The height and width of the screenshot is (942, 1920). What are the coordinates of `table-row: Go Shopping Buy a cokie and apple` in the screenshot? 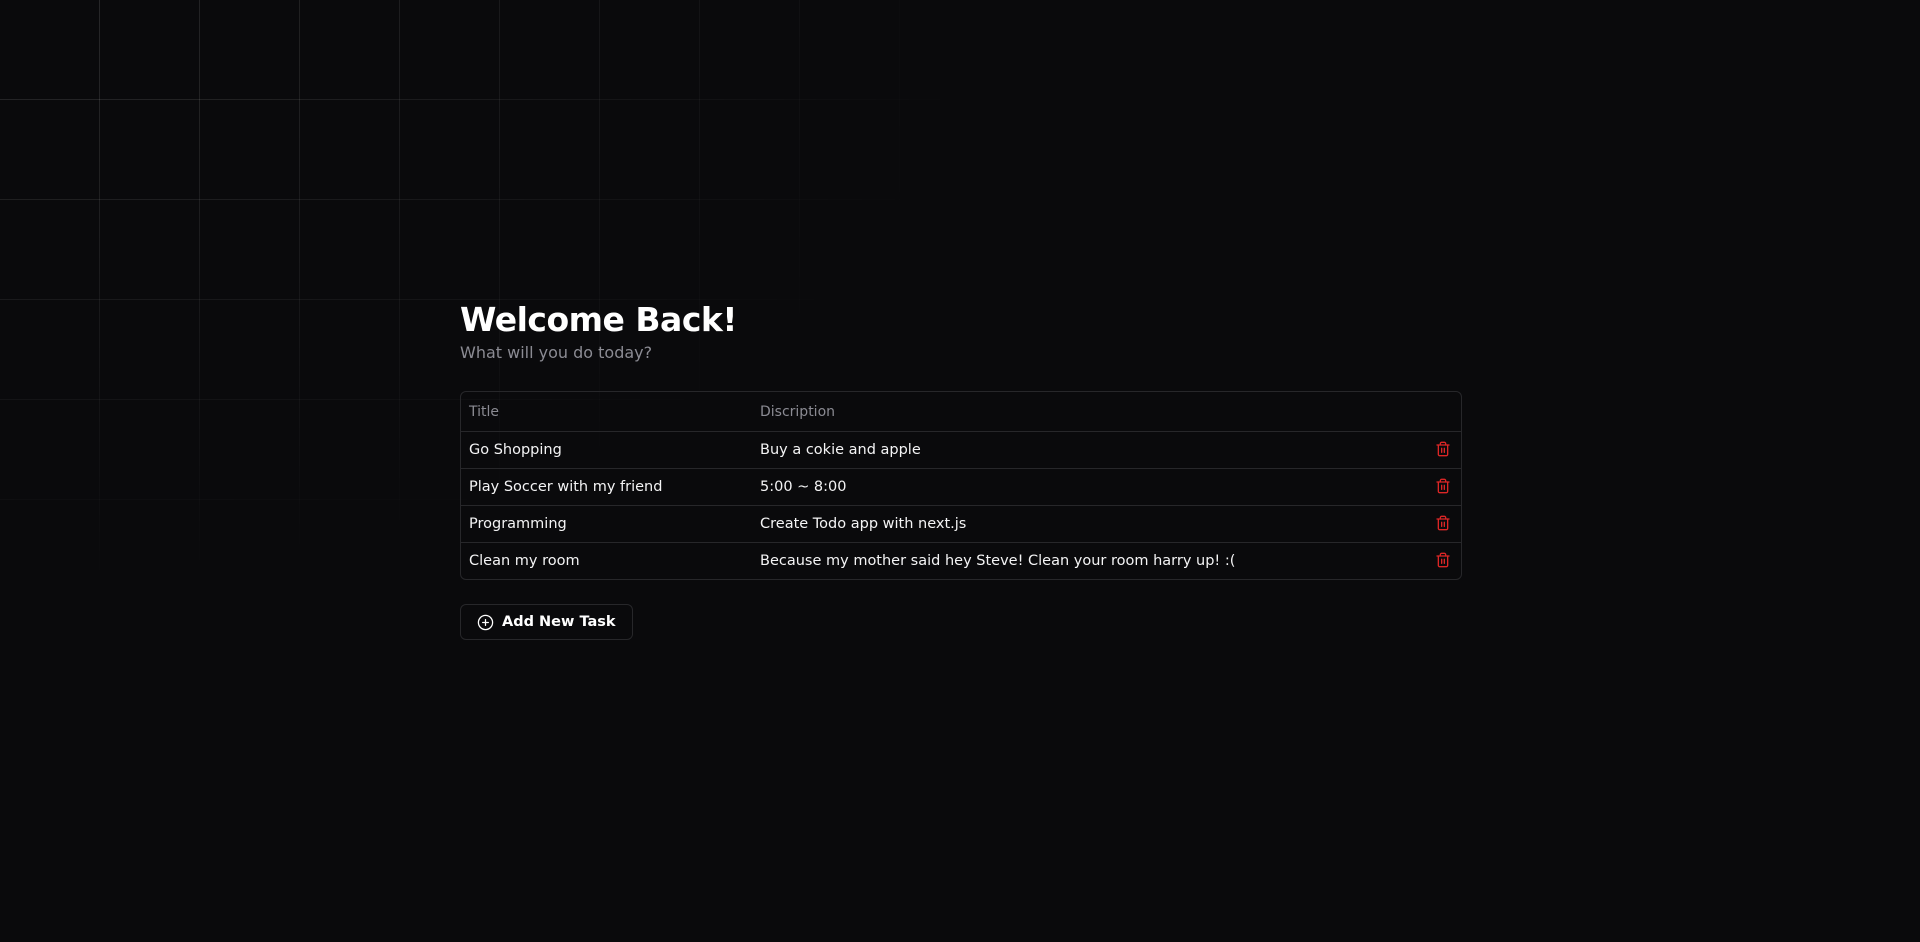 It's located at (961, 450).